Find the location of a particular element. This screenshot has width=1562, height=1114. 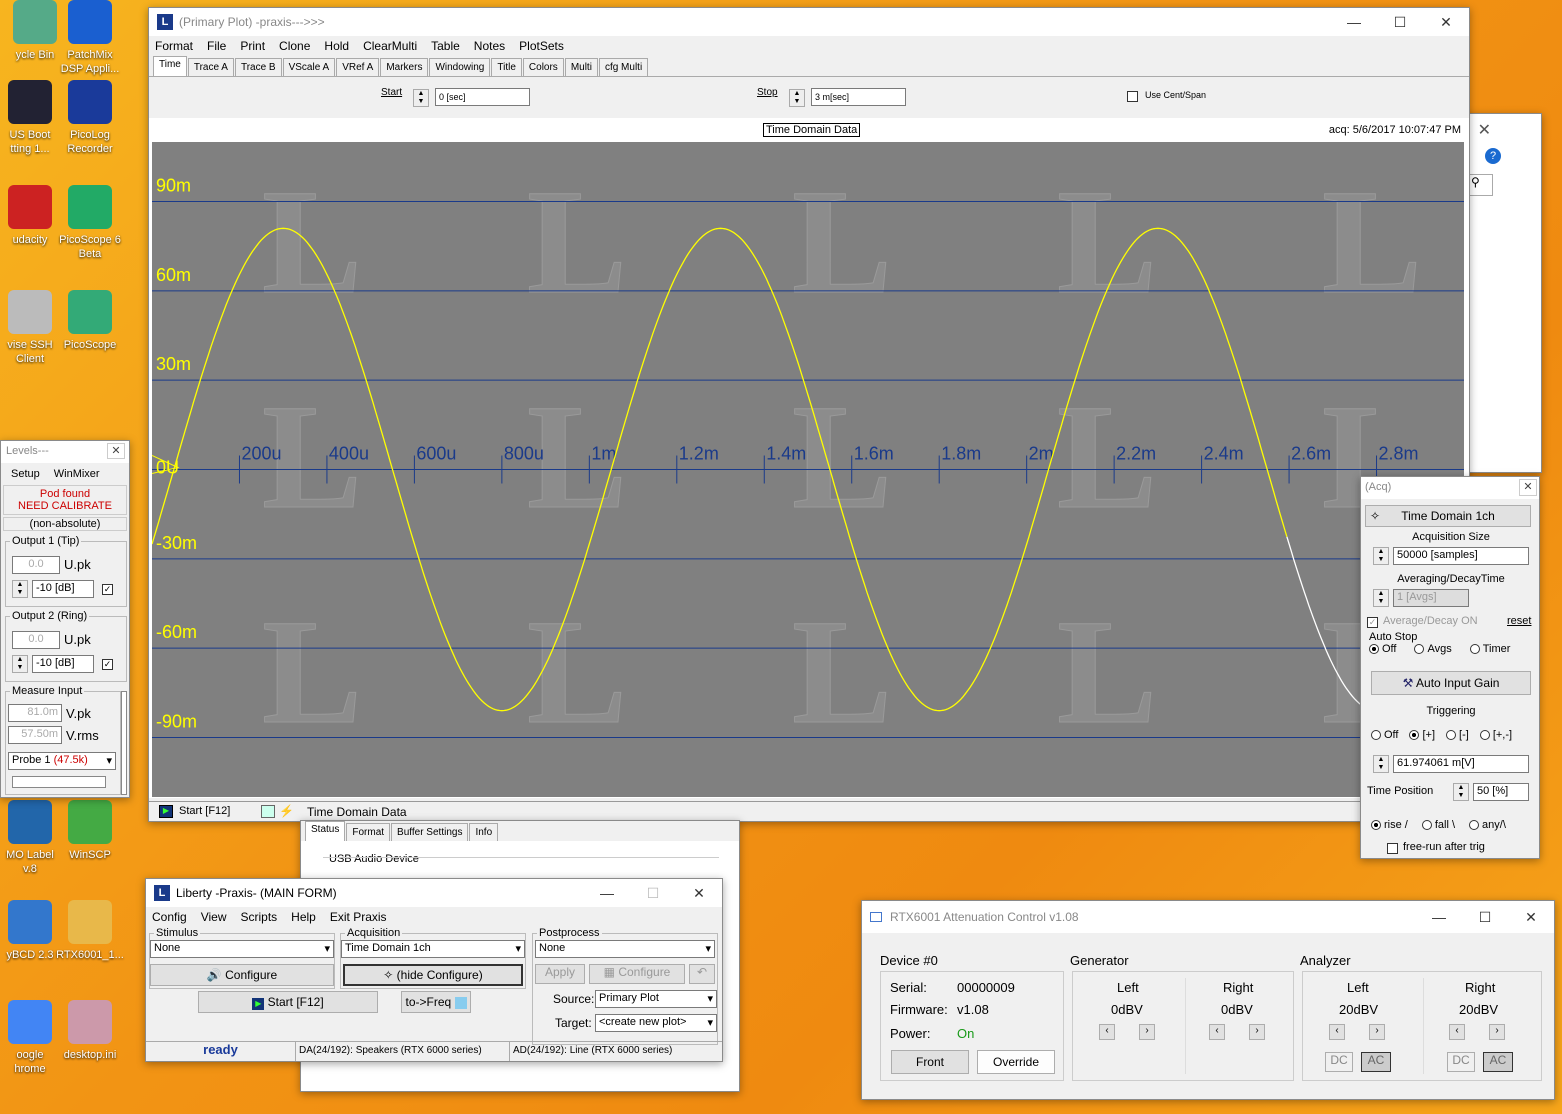

override-button: Override is located at coordinates (1016, 1062).